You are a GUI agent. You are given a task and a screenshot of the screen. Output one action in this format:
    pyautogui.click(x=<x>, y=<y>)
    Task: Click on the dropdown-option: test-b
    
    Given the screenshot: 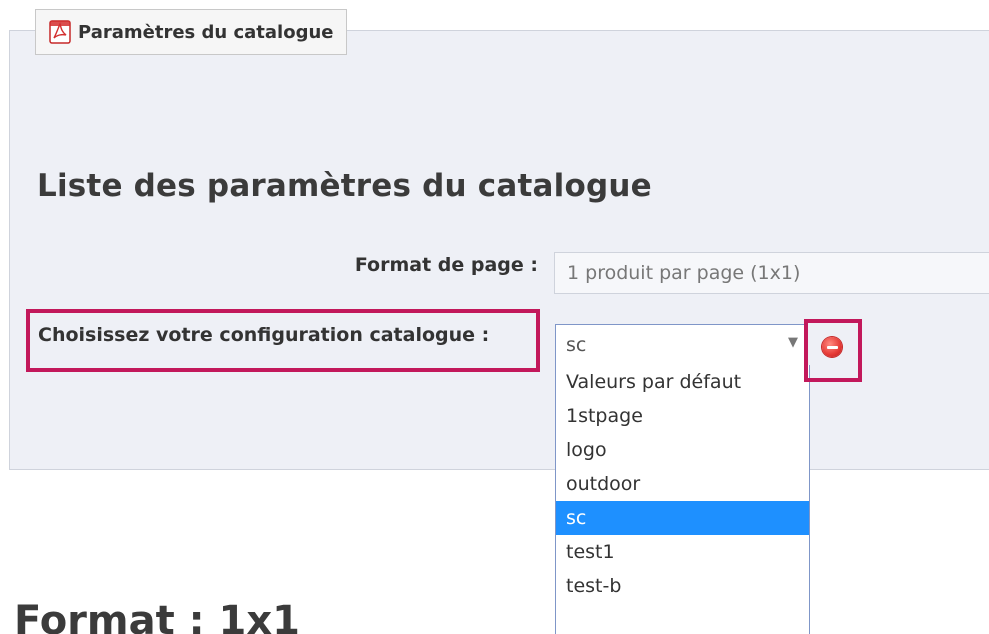 What is the action you would take?
    pyautogui.click(x=682, y=586)
    